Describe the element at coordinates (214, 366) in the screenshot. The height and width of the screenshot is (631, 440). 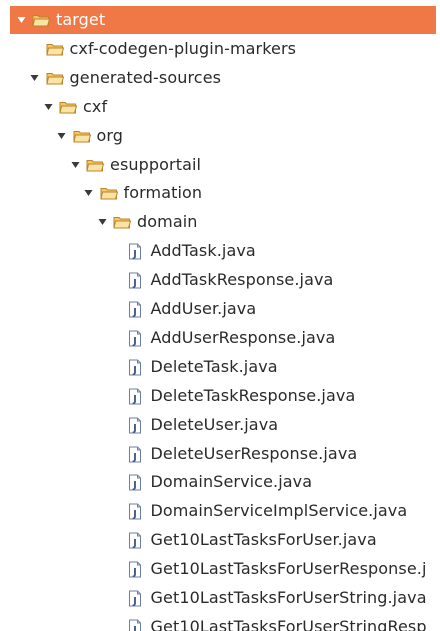
I see `tree-node-label: DeleteTask.java` at that location.